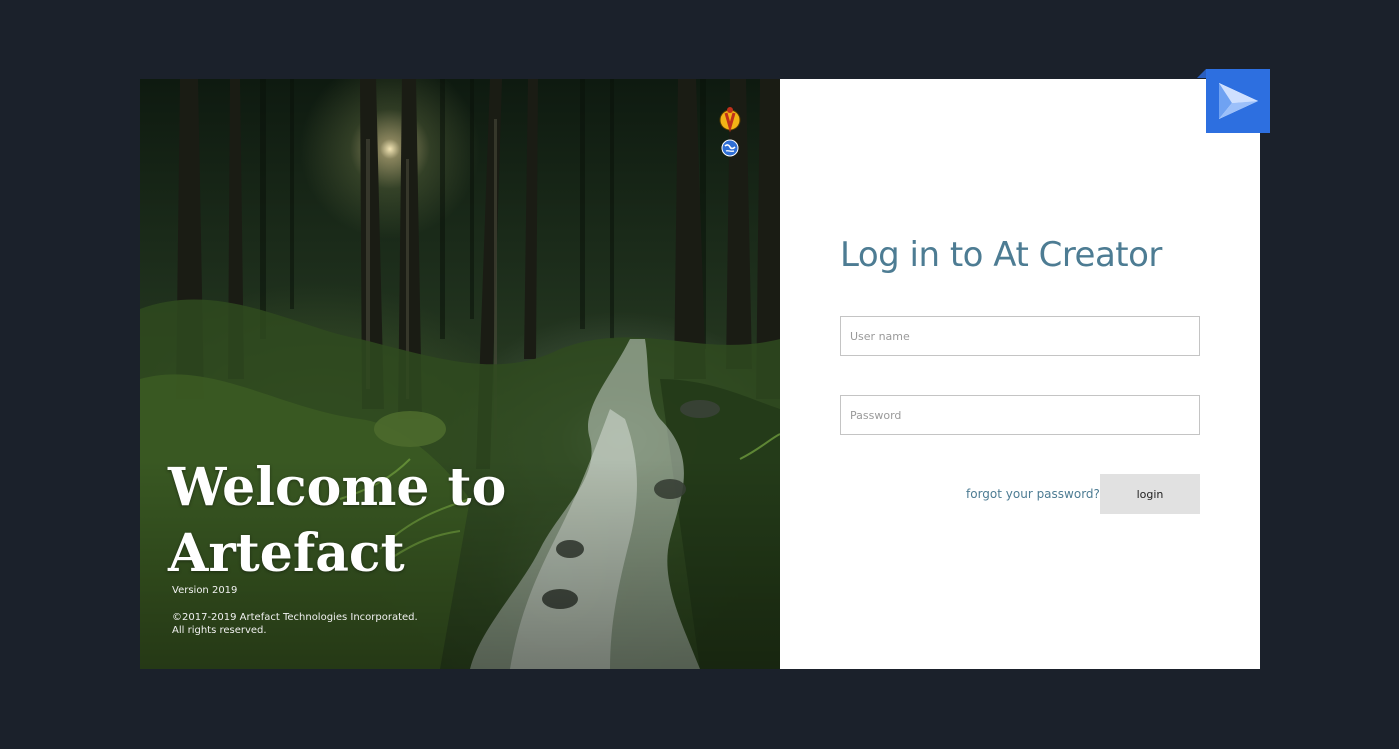 The width and height of the screenshot is (1399, 749). What do you see at coordinates (219, 630) in the screenshot?
I see `rights-line: All rights reserved.` at bounding box center [219, 630].